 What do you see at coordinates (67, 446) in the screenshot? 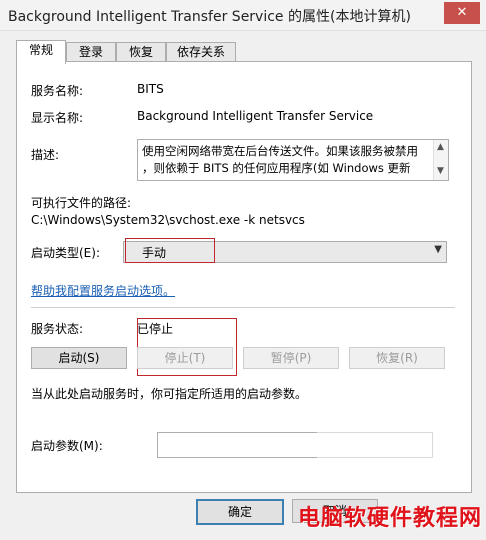
I see `start-params-label: 启动参数(M):` at bounding box center [67, 446].